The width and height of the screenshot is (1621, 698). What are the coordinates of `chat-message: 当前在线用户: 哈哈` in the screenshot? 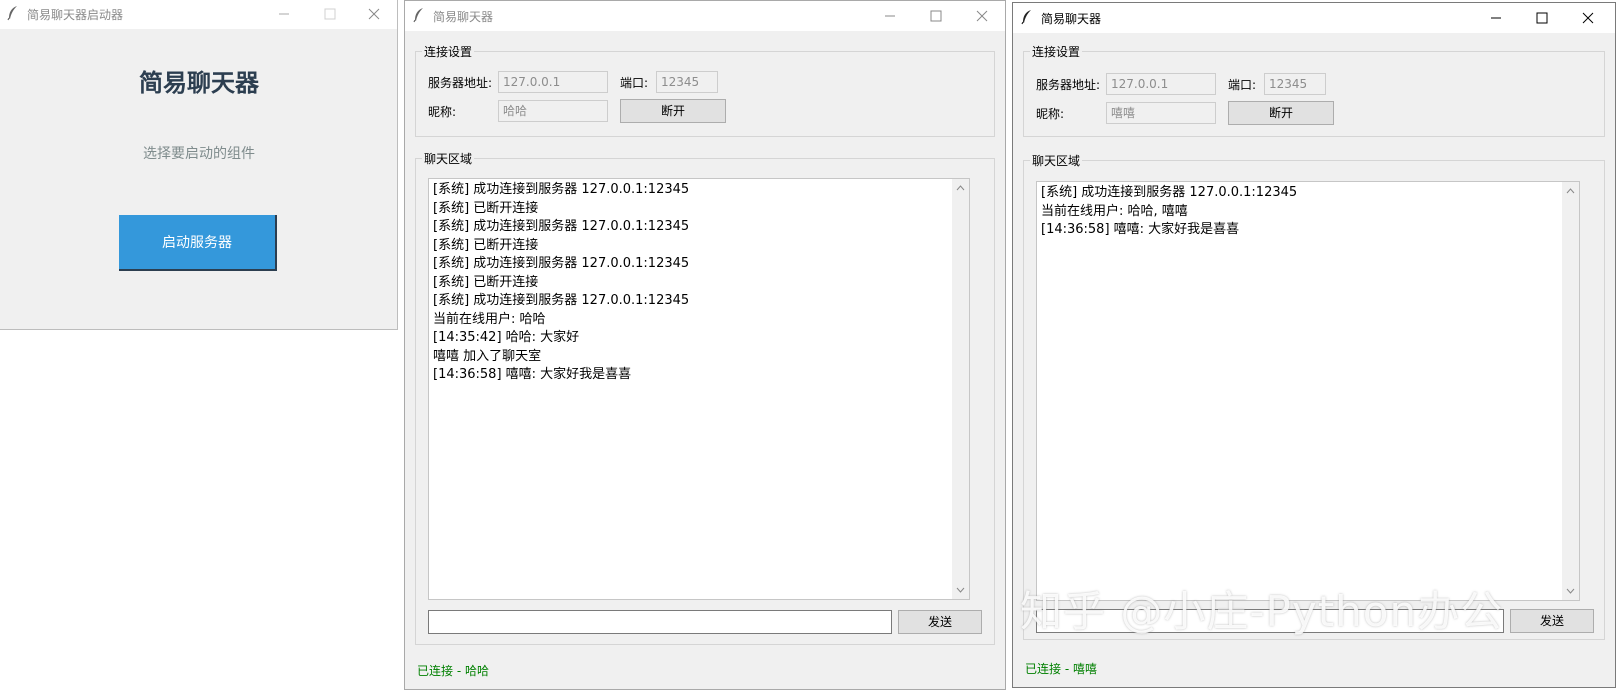 It's located at (489, 319).